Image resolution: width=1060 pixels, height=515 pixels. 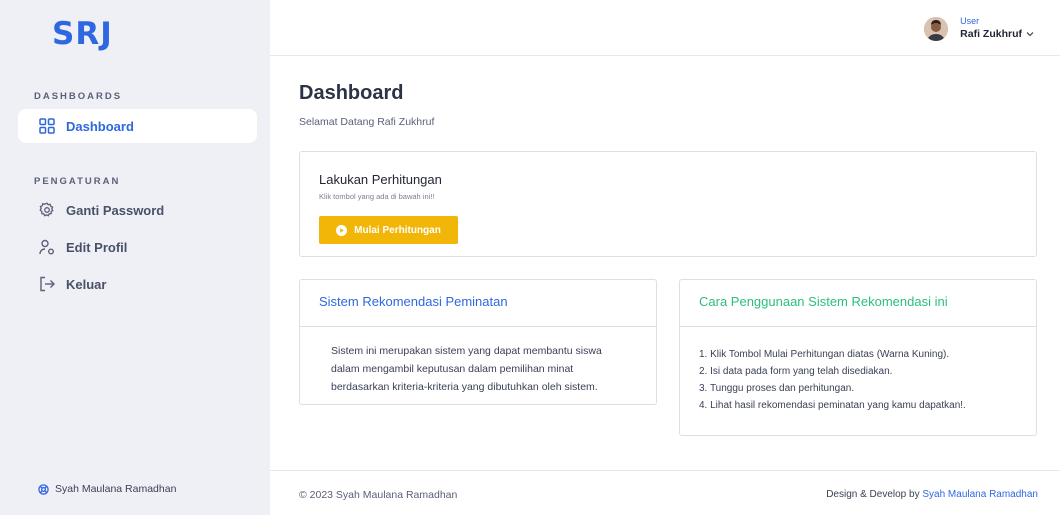 What do you see at coordinates (936, 28) in the screenshot?
I see `avatar` at bounding box center [936, 28].